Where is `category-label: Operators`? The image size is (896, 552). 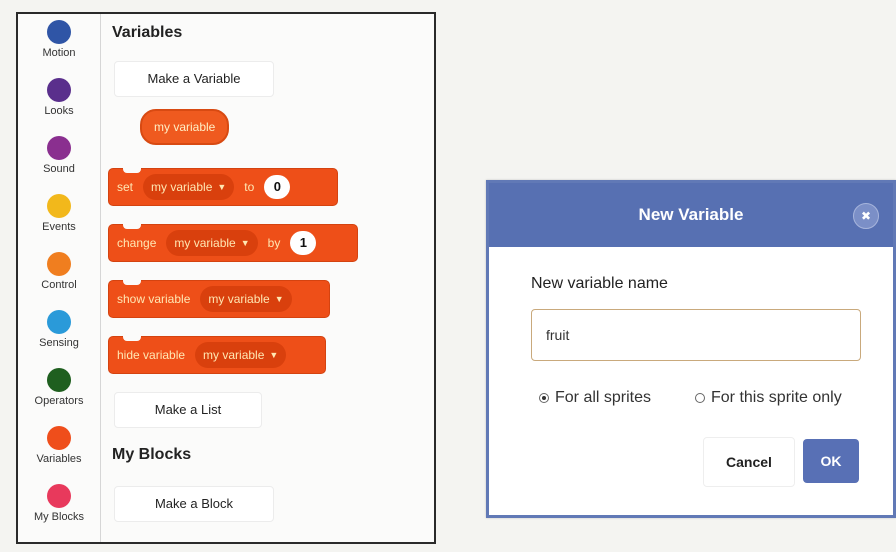 category-label: Operators is located at coordinates (59, 401).